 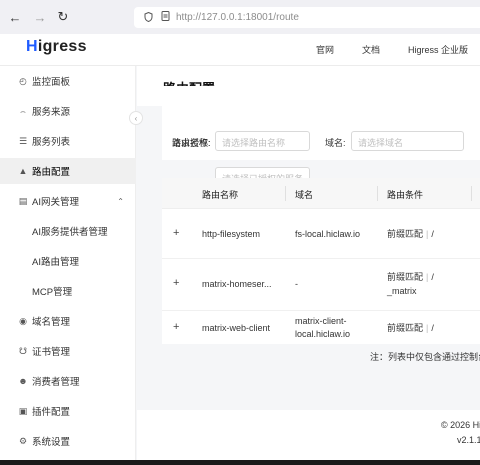 What do you see at coordinates (240, 462) in the screenshot?
I see `window-edge` at bounding box center [240, 462].